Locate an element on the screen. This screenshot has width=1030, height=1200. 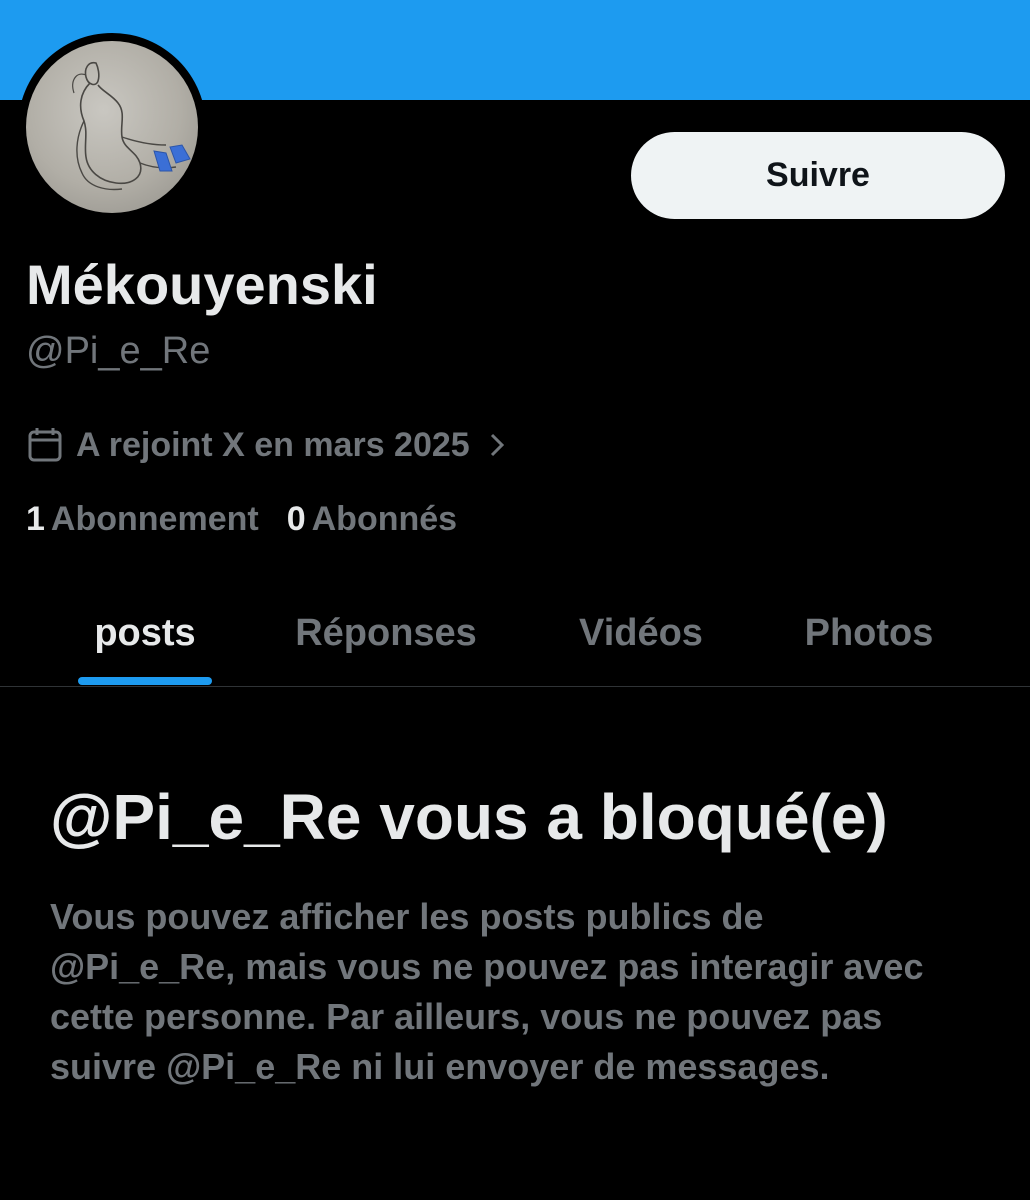
blocked-title: @Pi_e_Re vous a bloqué(e) is located at coordinates (469, 817).